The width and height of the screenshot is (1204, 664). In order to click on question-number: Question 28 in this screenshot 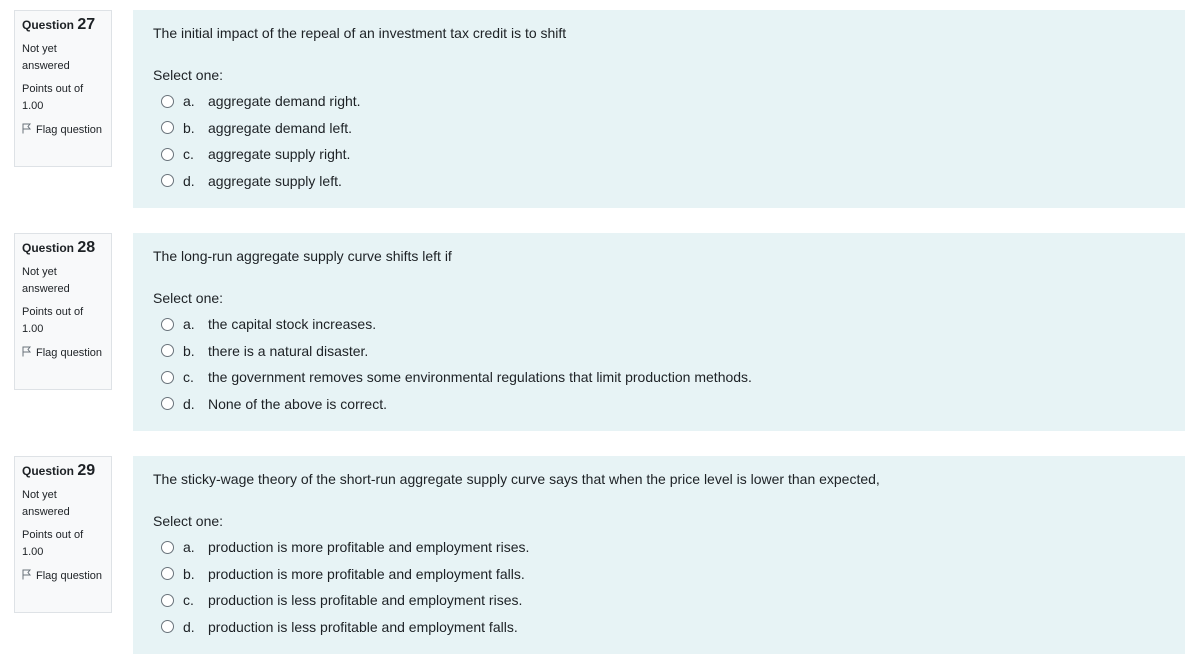, I will do `click(63, 248)`.